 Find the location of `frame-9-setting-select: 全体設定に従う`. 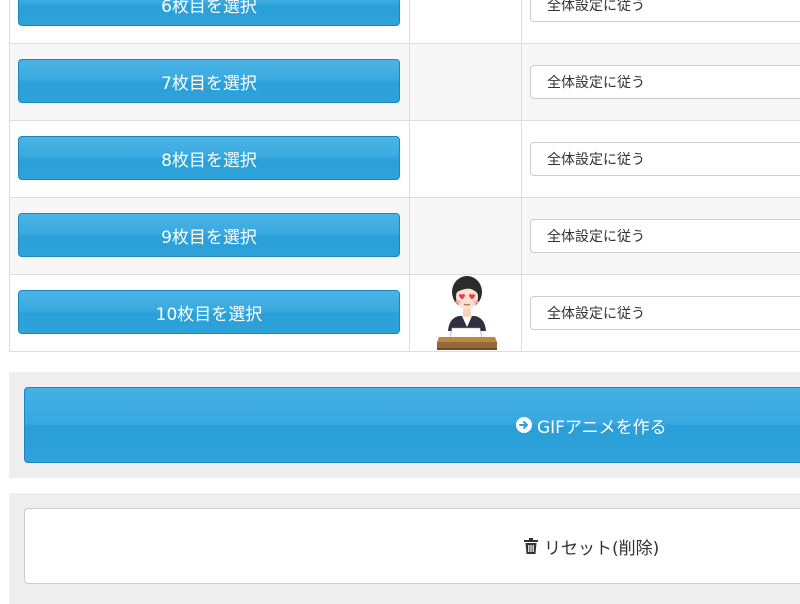

frame-9-setting-select: 全体設定に従う is located at coordinates (665, 236).